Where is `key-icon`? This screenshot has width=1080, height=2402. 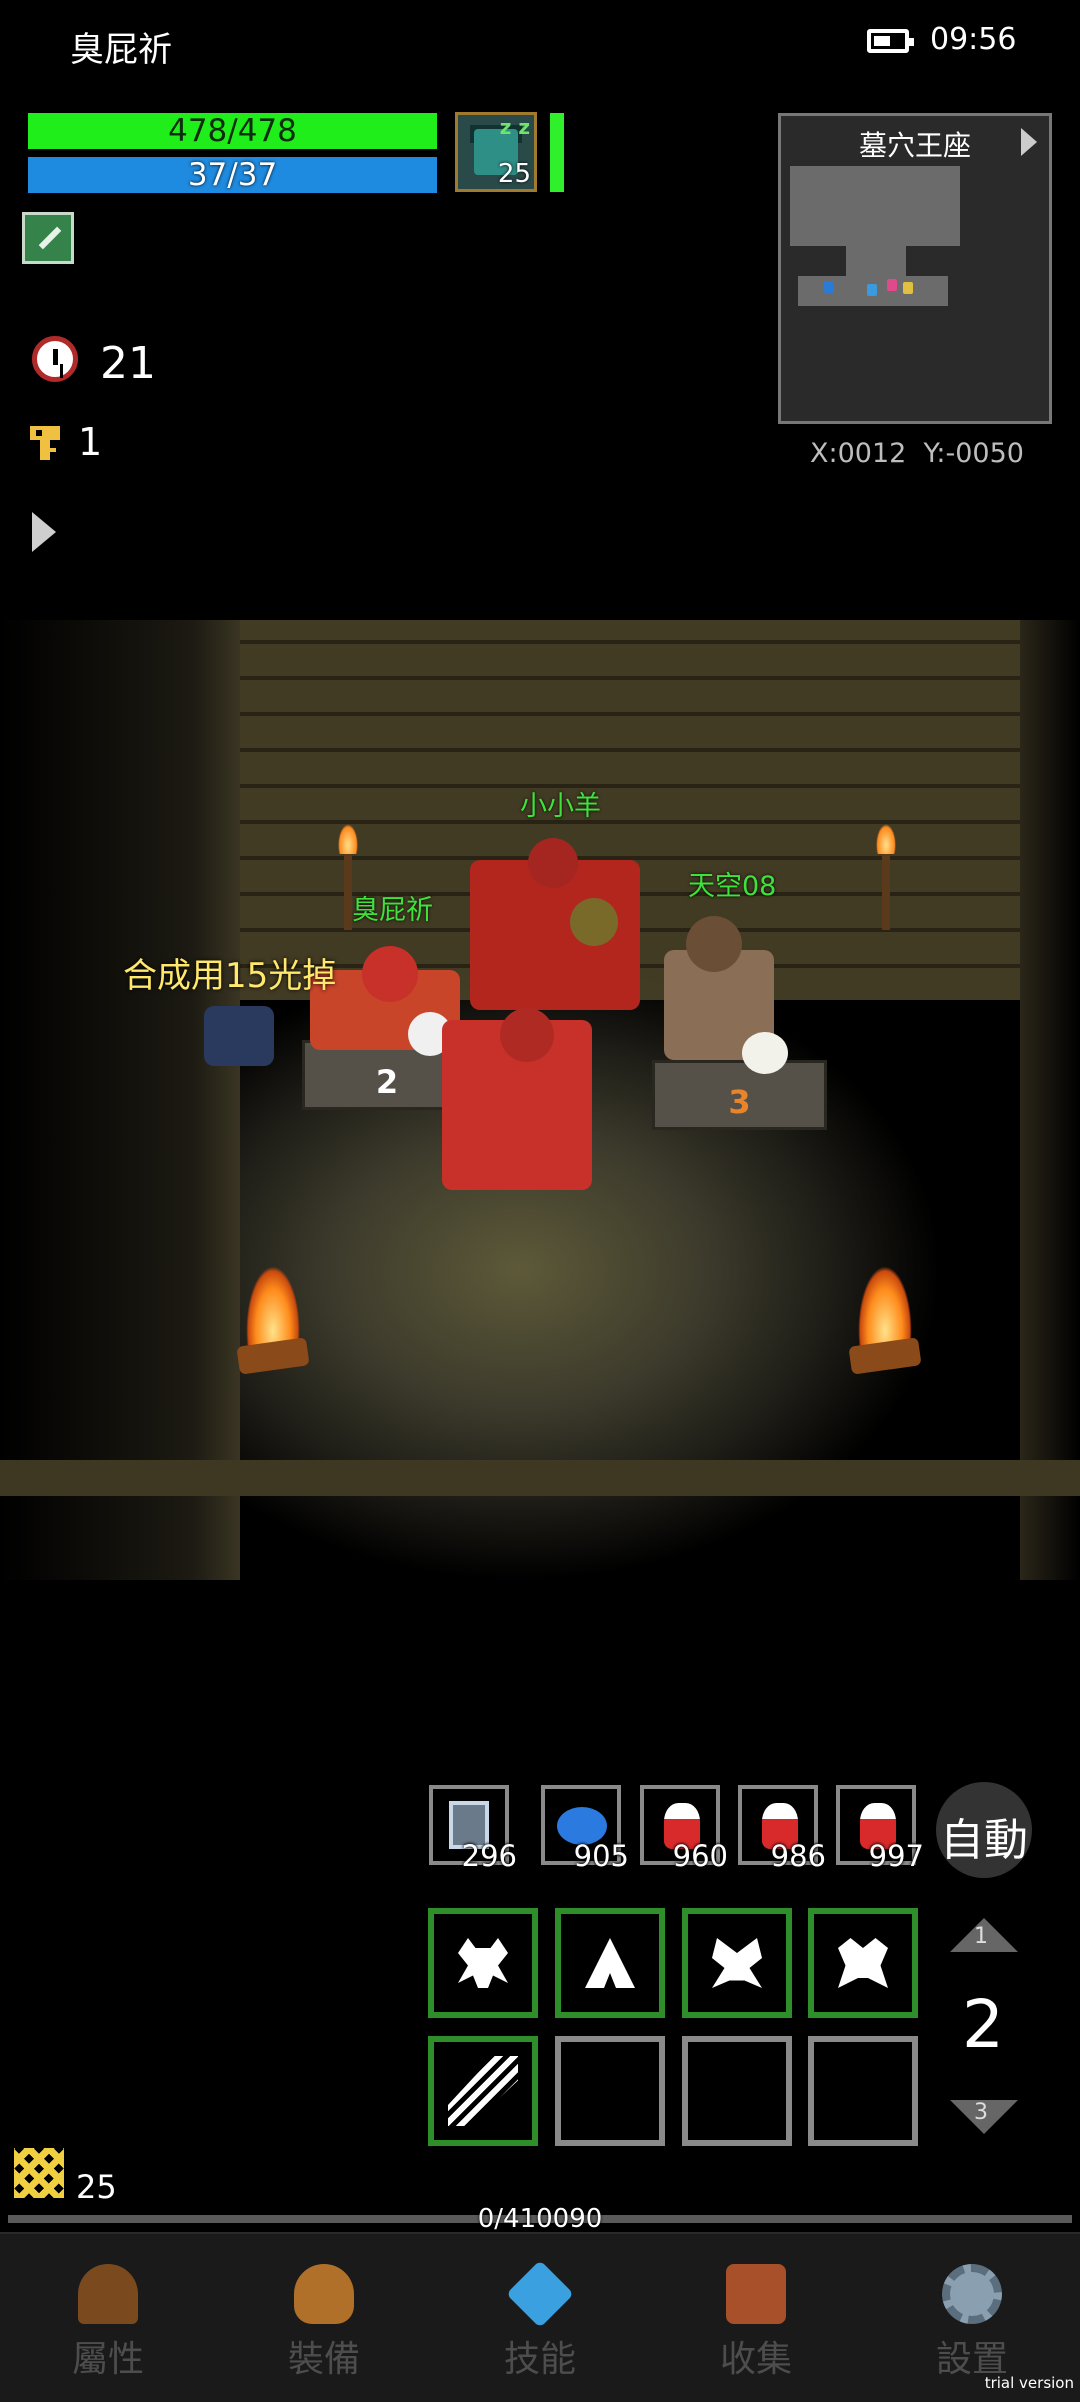
key-icon is located at coordinates (45, 443).